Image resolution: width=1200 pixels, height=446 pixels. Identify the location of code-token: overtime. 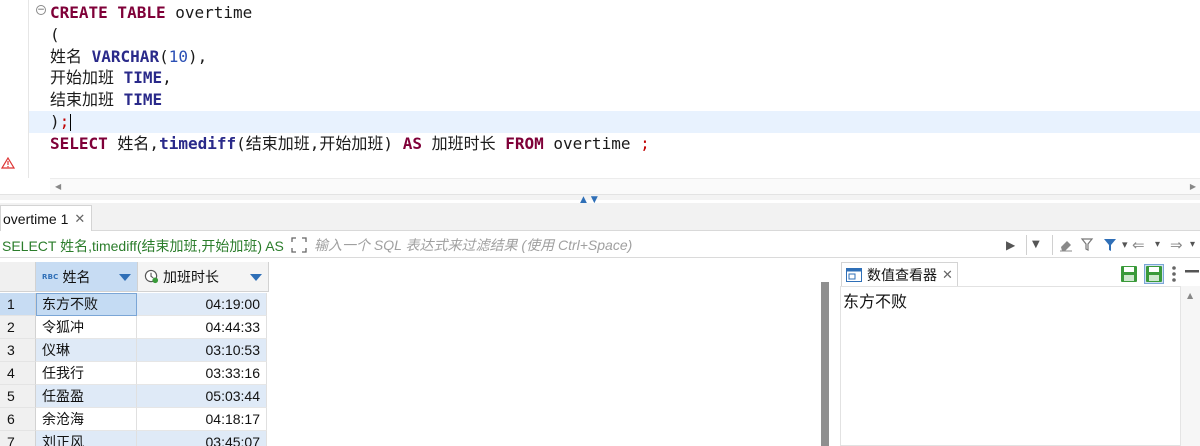
(592, 143).